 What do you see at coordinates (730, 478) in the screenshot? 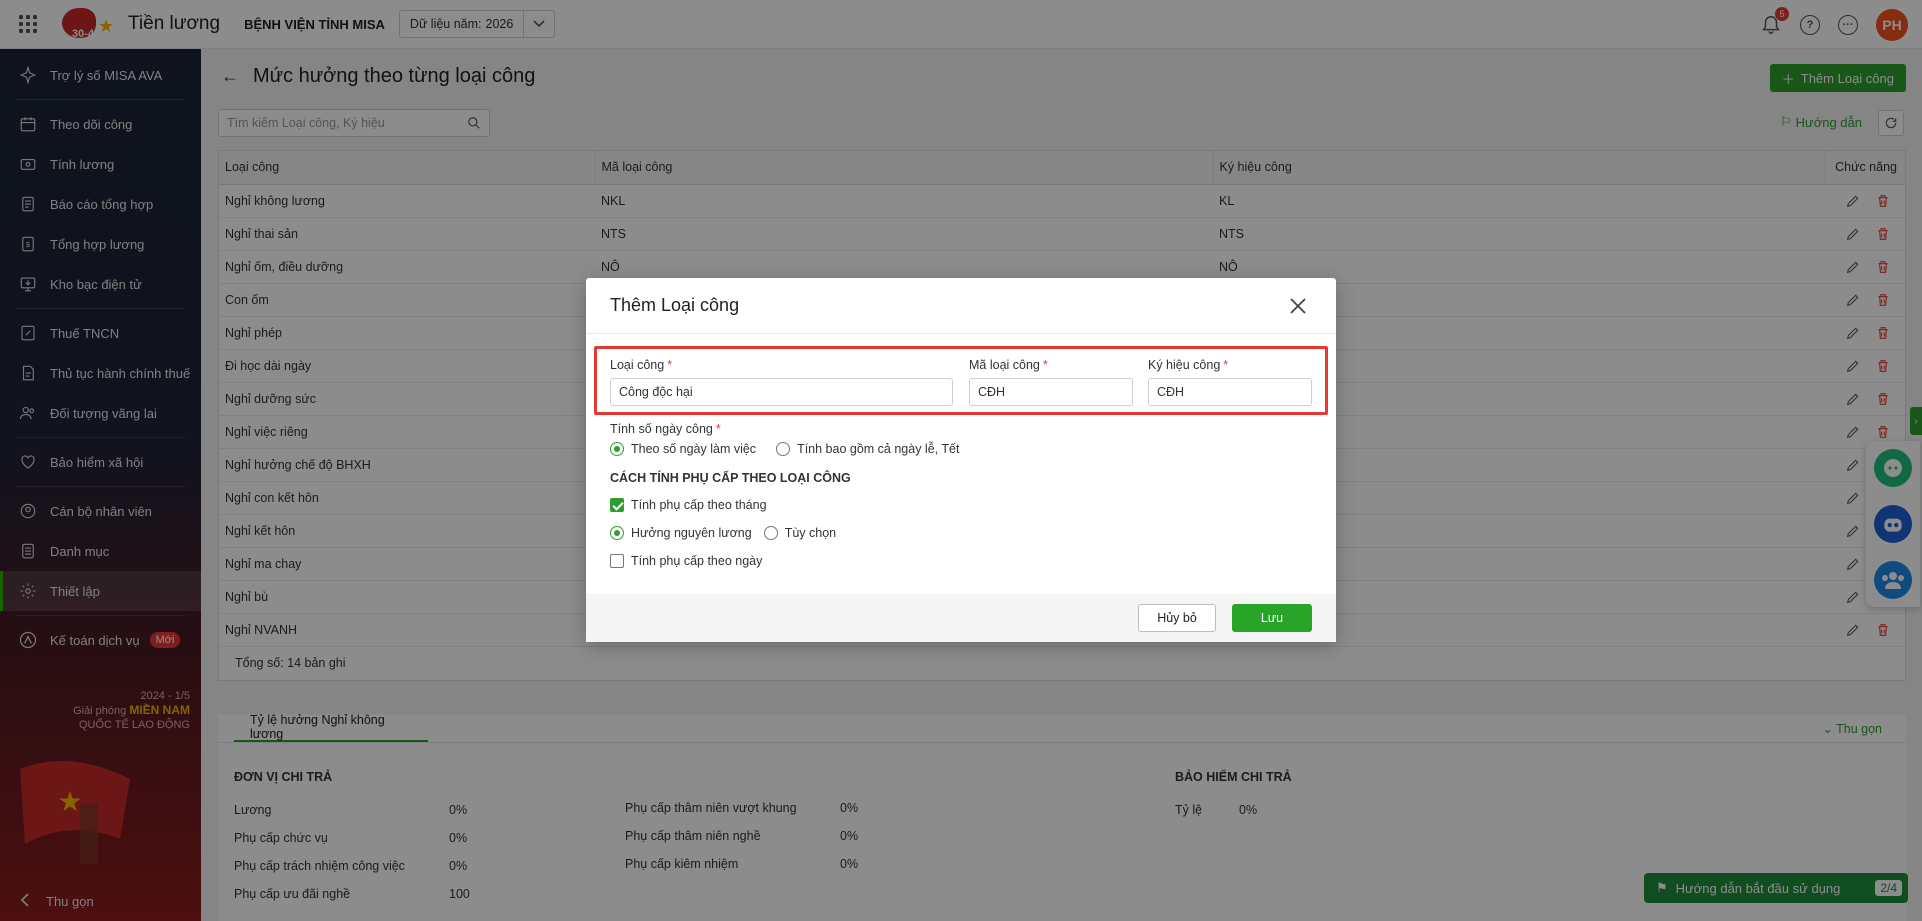
I see `allowance-method-title: CÁCH TÍNH PHỤ CẤP THEO LOẠI CÔNG` at bounding box center [730, 478].